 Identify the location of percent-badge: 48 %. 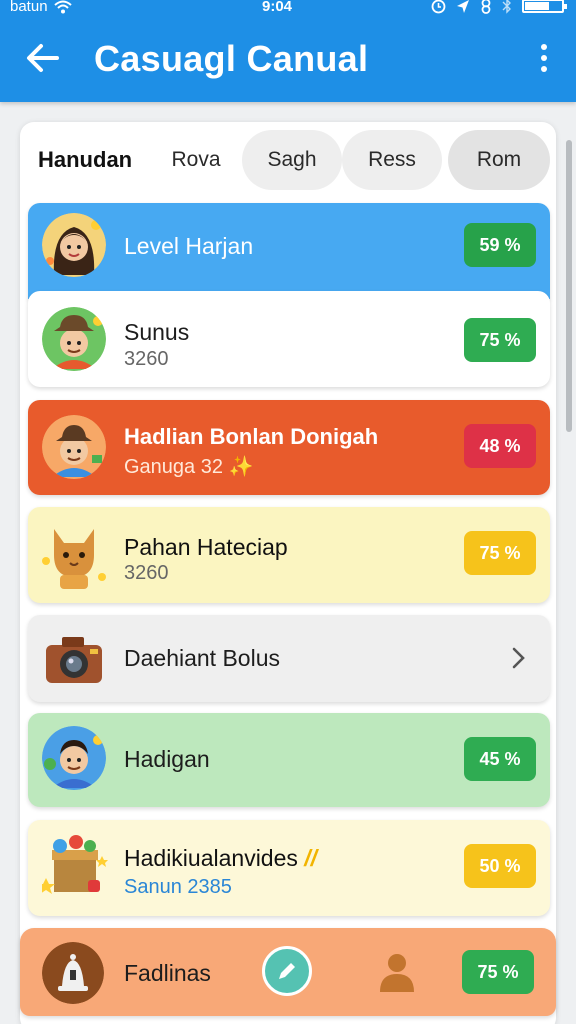
(500, 446).